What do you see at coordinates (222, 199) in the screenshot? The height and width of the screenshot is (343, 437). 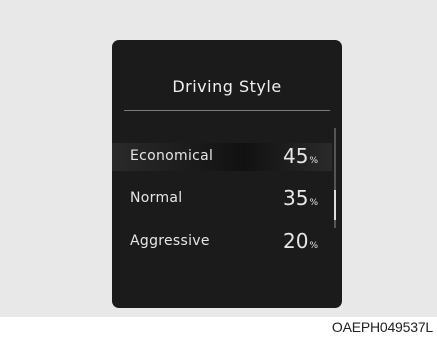 I see `list-item-normal: Normal 35%` at bounding box center [222, 199].